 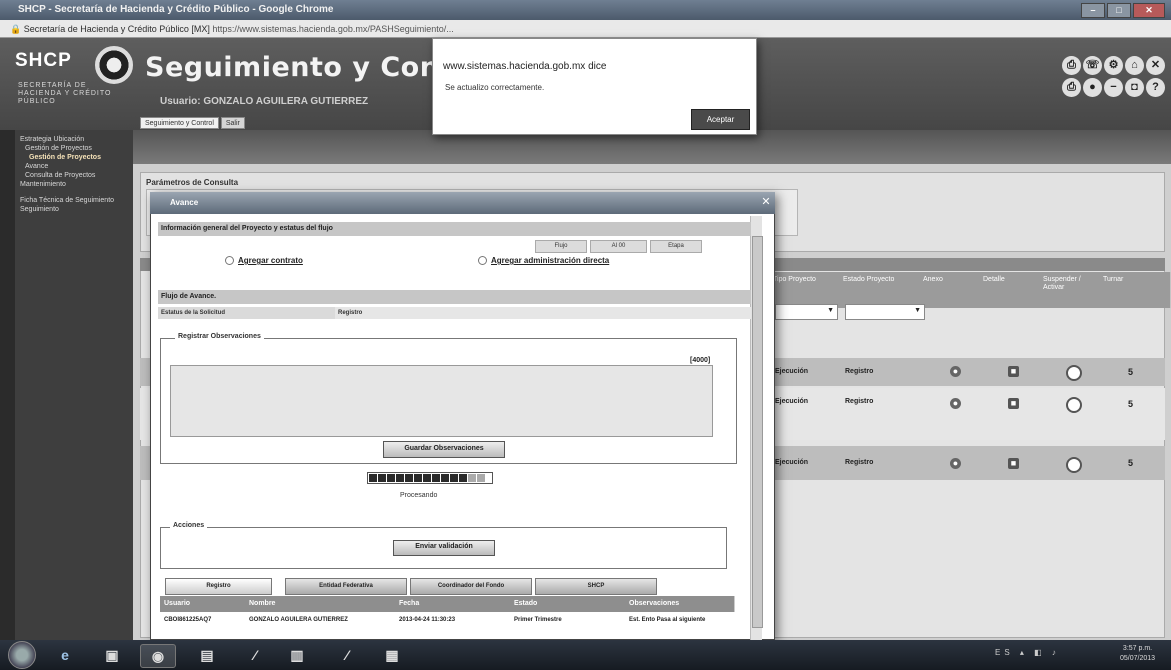 What do you see at coordinates (720, 119) in the screenshot?
I see `alert-ok-button: Aceptar` at bounding box center [720, 119].